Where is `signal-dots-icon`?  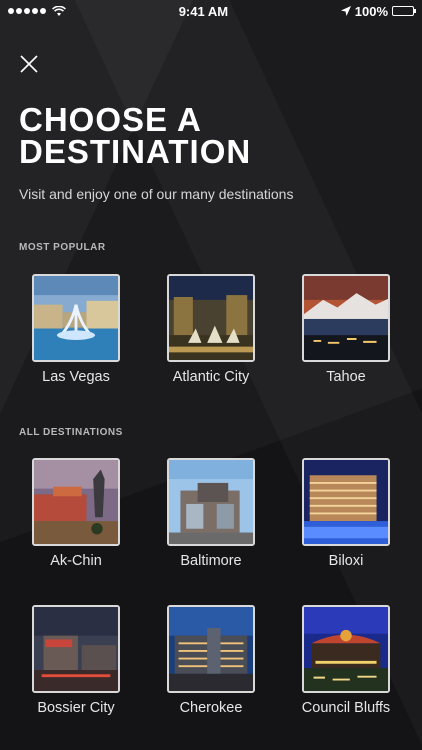 signal-dots-icon is located at coordinates (27, 11).